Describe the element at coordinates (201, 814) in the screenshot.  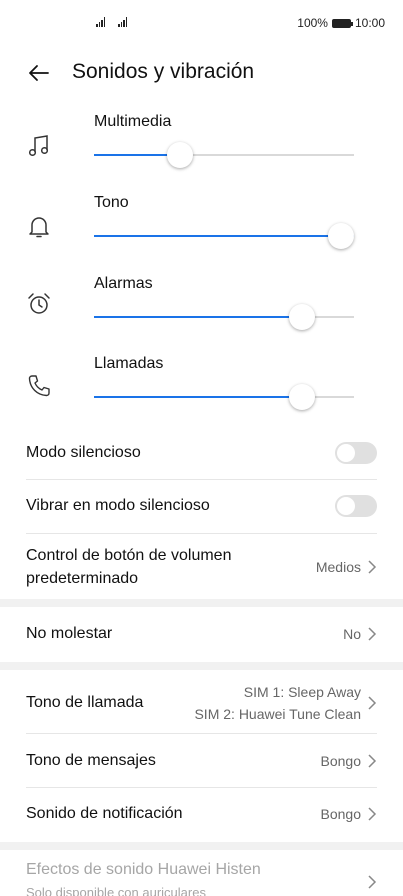
I see `notification-sound-row: Sonido de notificación Bongo` at that location.